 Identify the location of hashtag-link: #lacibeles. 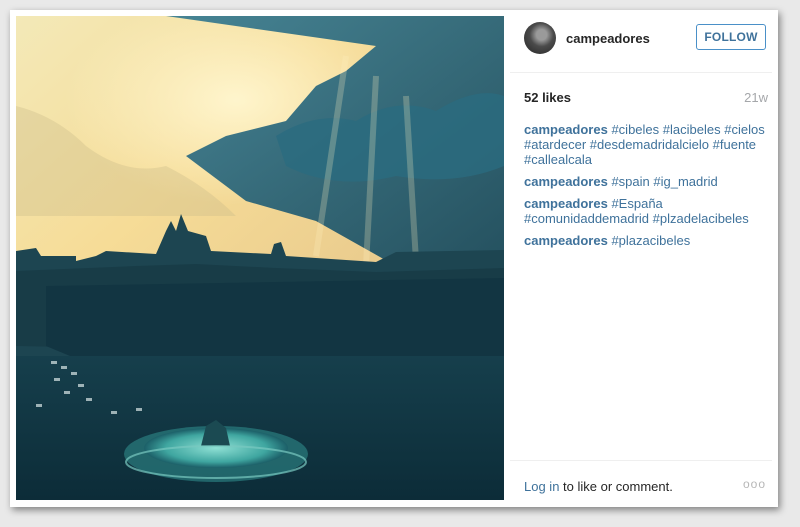
(692, 129).